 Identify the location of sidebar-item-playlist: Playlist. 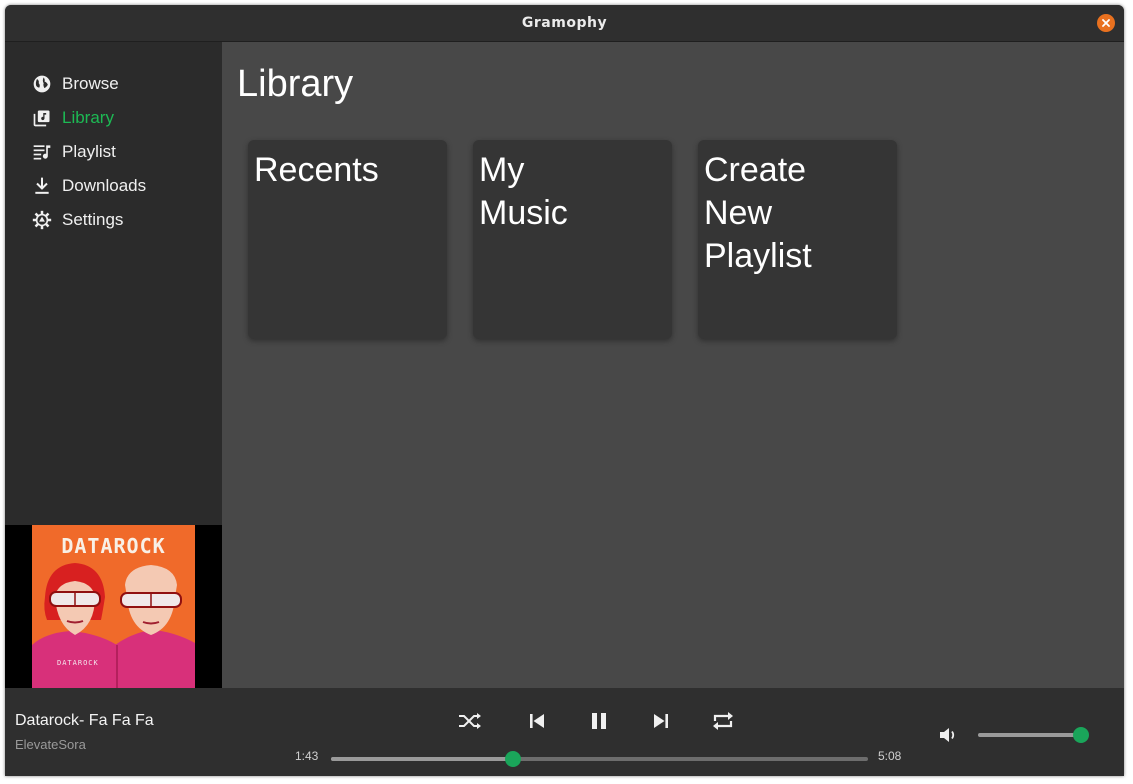
(74, 152).